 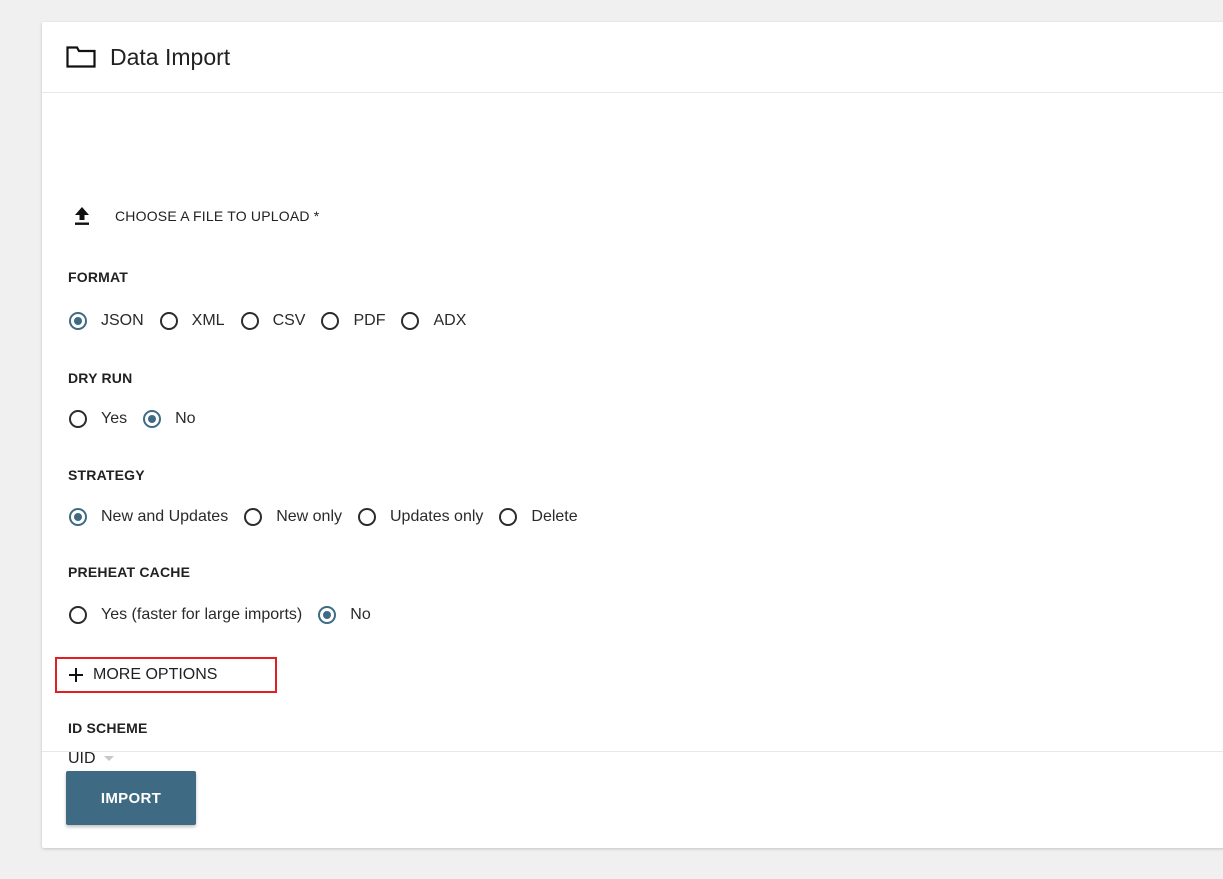 I want to click on format-option-csv: CSV, so click(x=273, y=321).